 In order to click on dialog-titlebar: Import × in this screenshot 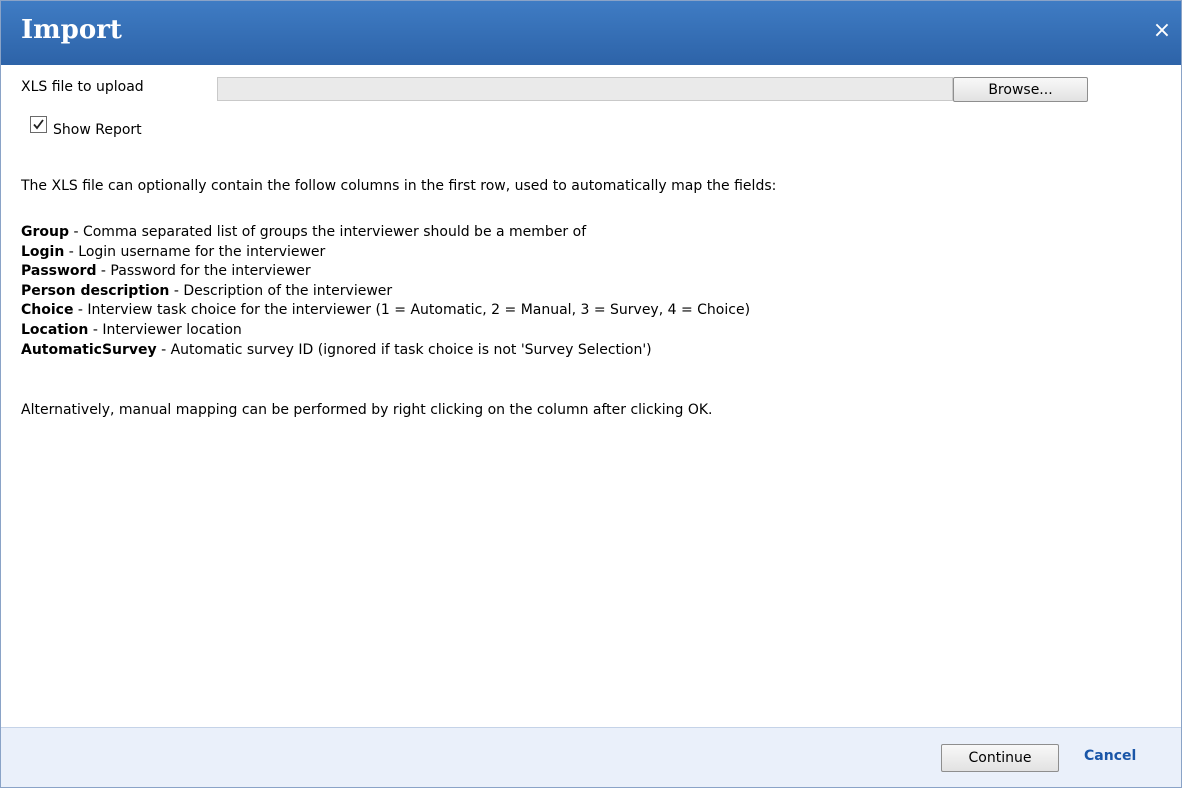, I will do `click(591, 33)`.